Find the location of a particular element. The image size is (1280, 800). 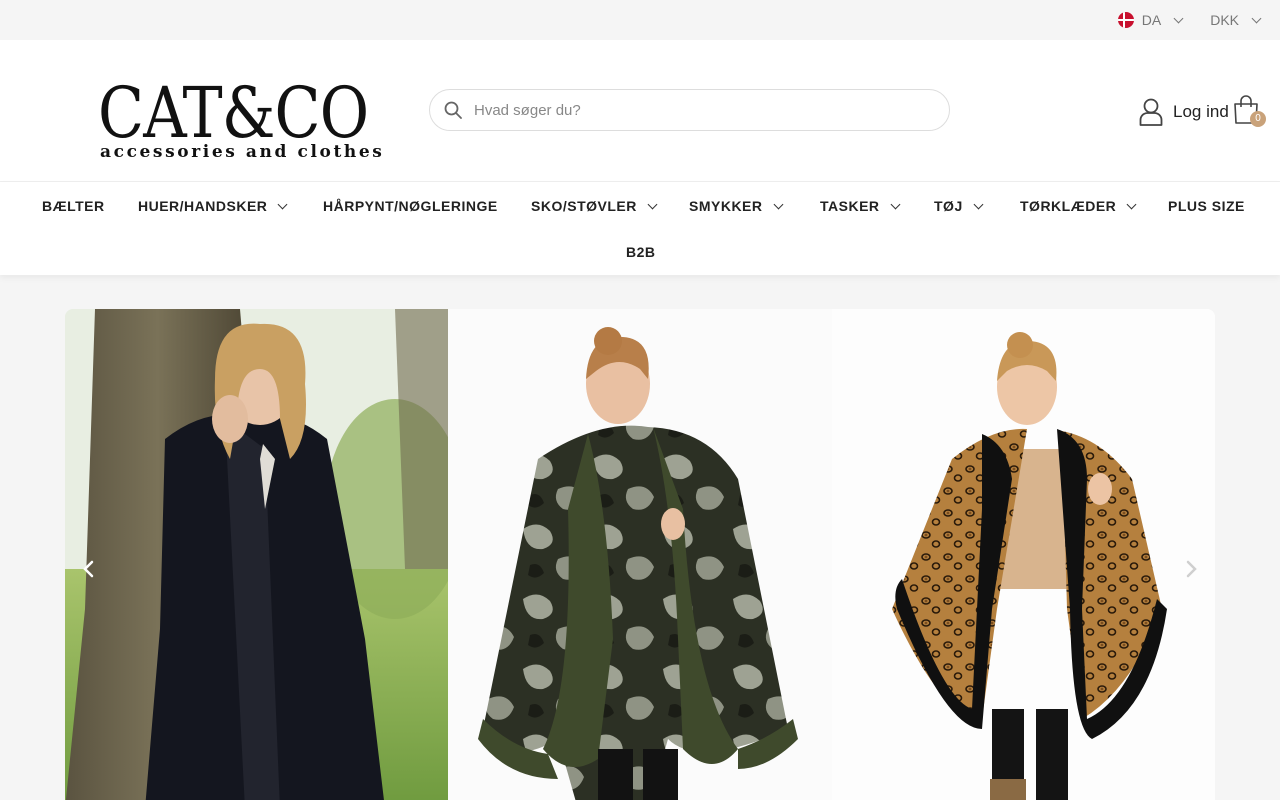

nav-item-label: HUER/HANDSKER is located at coordinates (203, 206).